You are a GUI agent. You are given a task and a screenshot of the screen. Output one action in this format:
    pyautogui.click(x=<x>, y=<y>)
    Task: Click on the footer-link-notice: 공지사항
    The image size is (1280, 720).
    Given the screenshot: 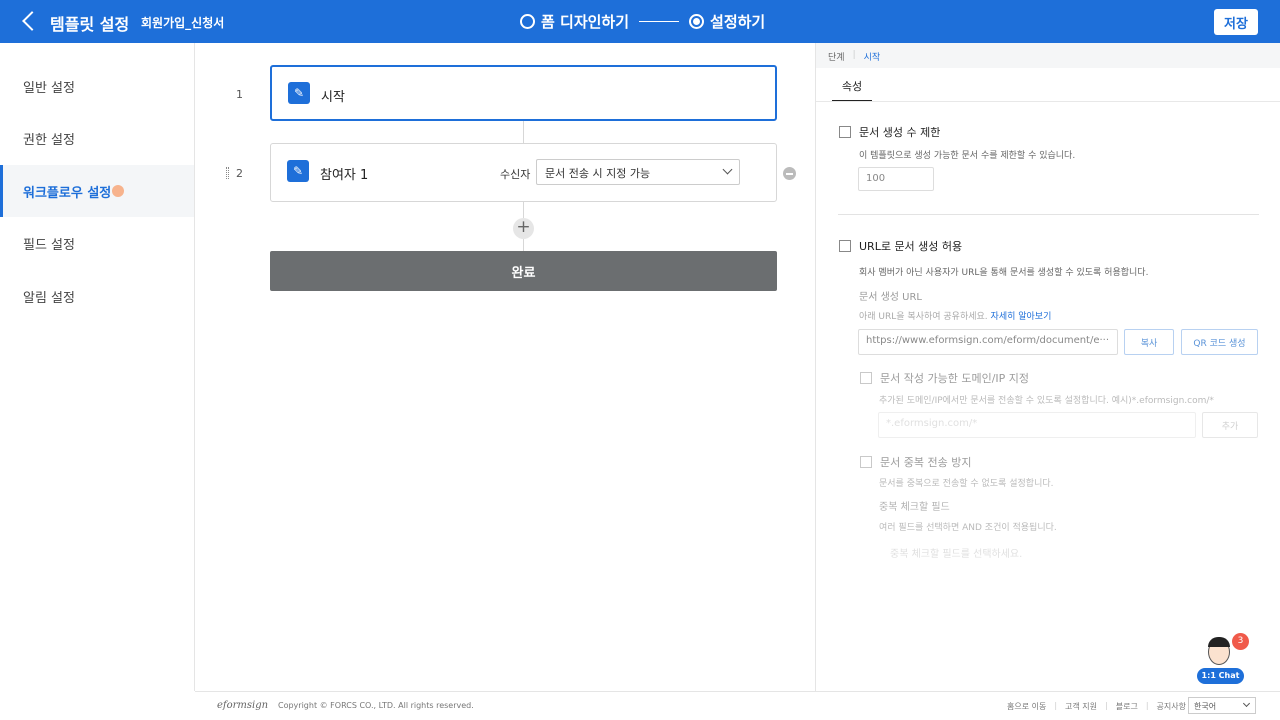 What is the action you would take?
    pyautogui.click(x=1171, y=706)
    